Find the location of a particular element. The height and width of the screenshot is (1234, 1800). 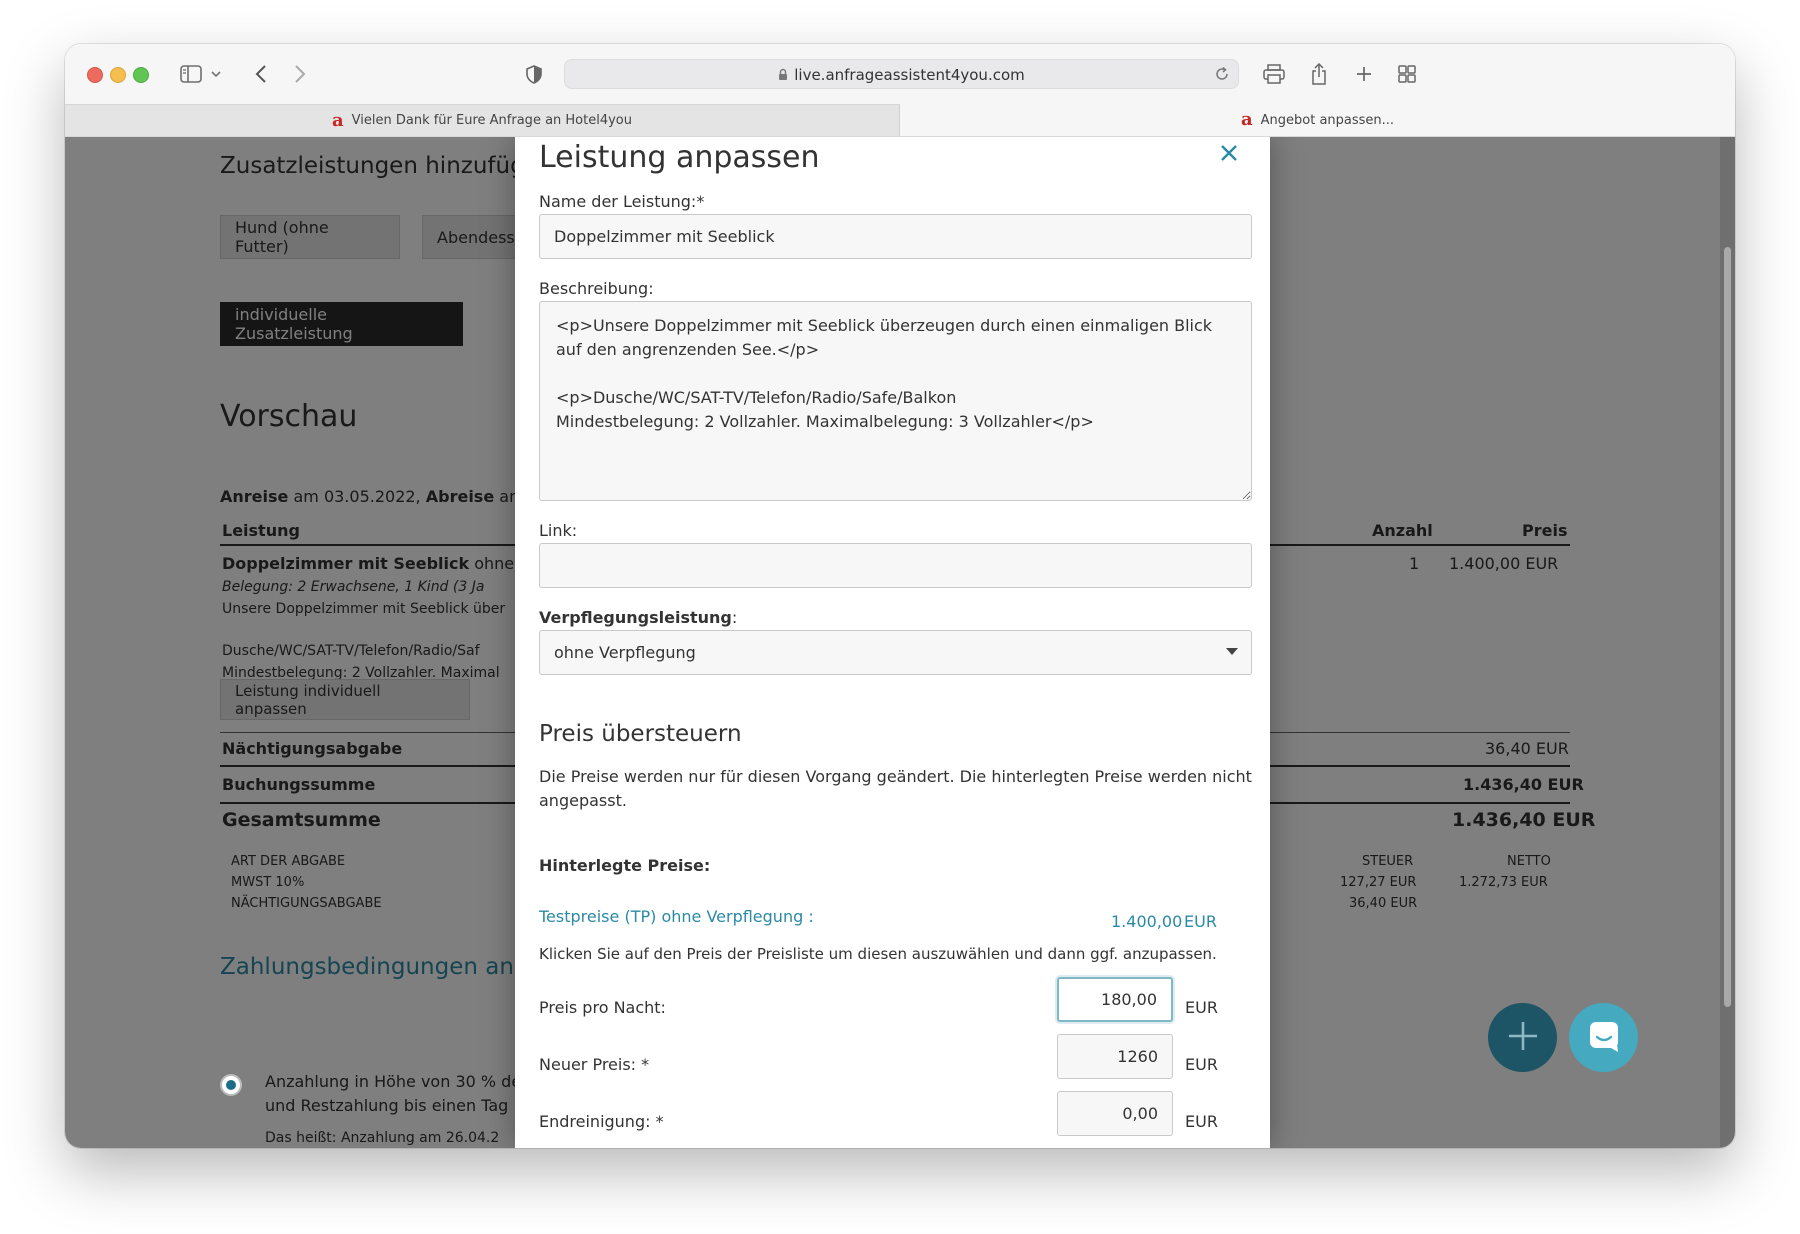

page-scrollbar is located at coordinates (1727, 642).